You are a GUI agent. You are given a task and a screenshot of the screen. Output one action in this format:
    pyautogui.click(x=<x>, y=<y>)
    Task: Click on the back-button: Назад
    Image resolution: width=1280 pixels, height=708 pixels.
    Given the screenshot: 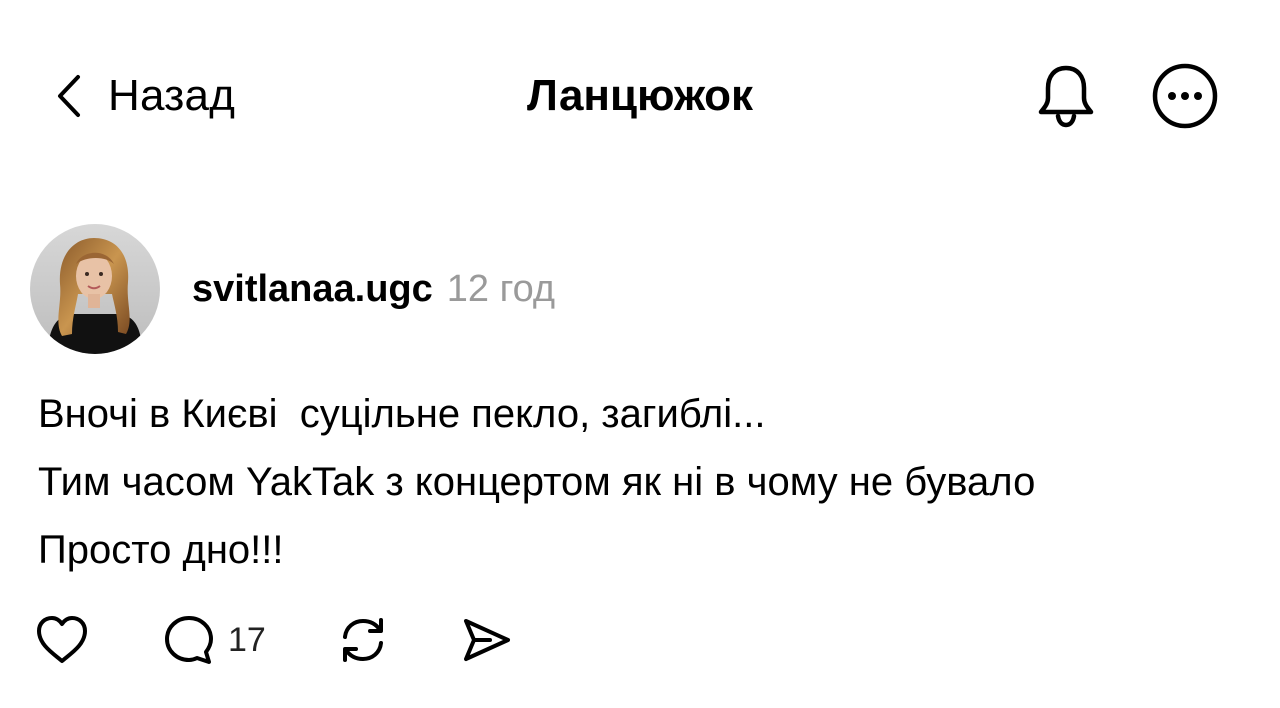 What is the action you would take?
    pyautogui.click(x=145, y=96)
    